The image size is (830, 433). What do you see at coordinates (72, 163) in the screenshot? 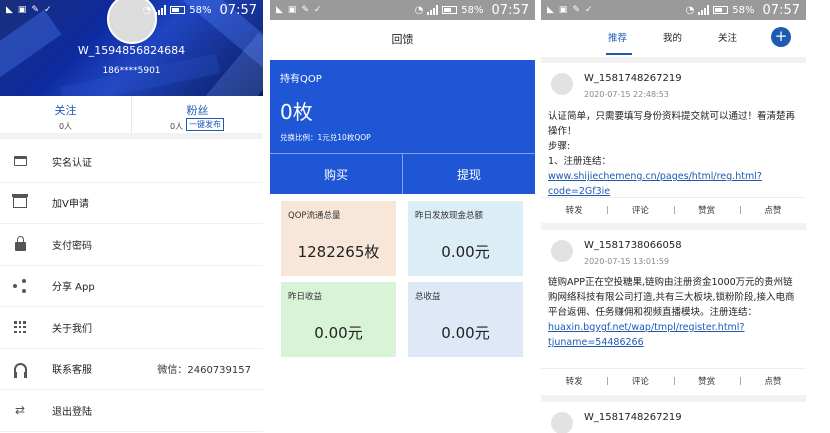
I see `menu-item-label: 实名认证` at bounding box center [72, 163].